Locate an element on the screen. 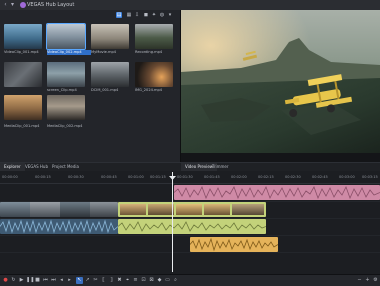 This screenshot has height=286, width=380. media-thumbnail: VideoClip_002.mp4 is located at coordinates (68, 40).